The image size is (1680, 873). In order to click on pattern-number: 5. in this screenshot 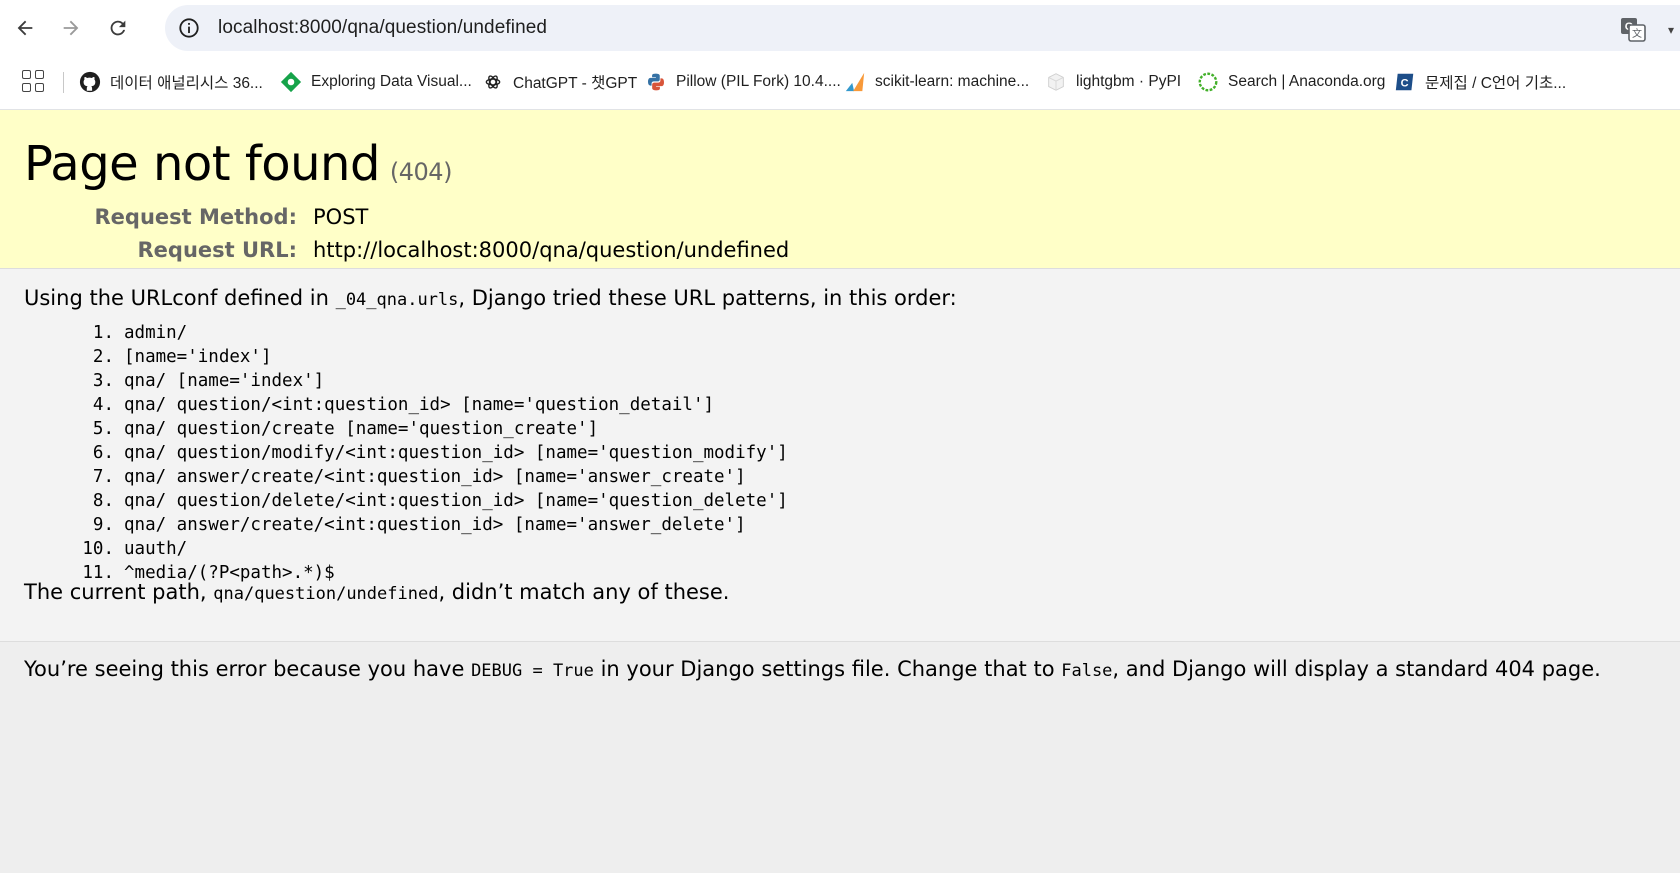, I will do `click(103, 429)`.